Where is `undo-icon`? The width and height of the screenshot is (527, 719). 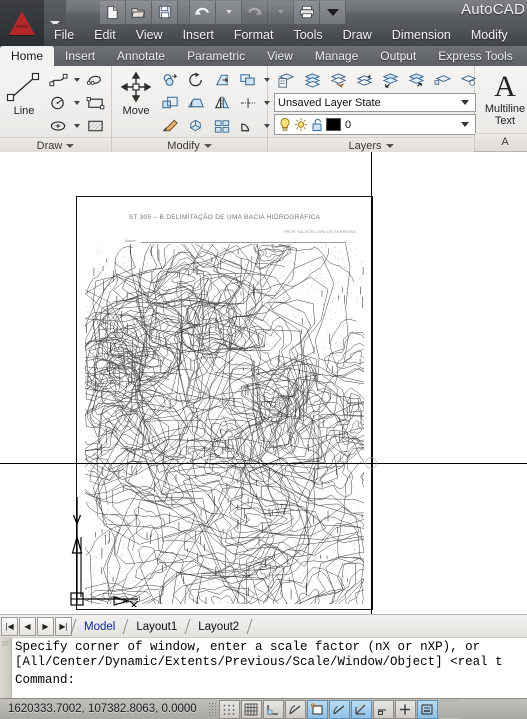
undo-icon is located at coordinates (201, 11).